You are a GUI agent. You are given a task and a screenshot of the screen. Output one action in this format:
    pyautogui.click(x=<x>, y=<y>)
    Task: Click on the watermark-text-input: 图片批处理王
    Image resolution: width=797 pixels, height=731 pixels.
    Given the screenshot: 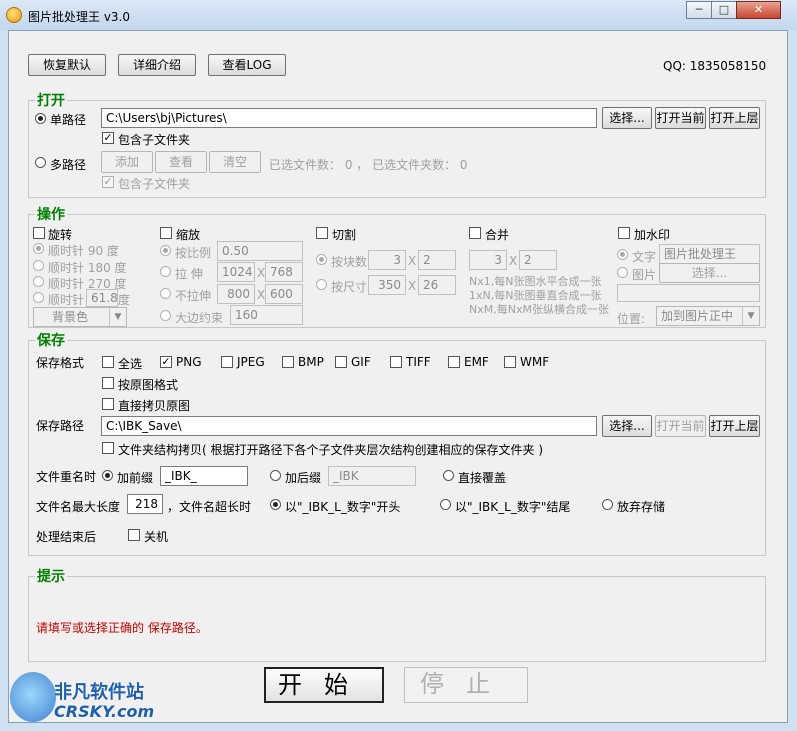 What is the action you would take?
    pyautogui.click(x=709, y=254)
    